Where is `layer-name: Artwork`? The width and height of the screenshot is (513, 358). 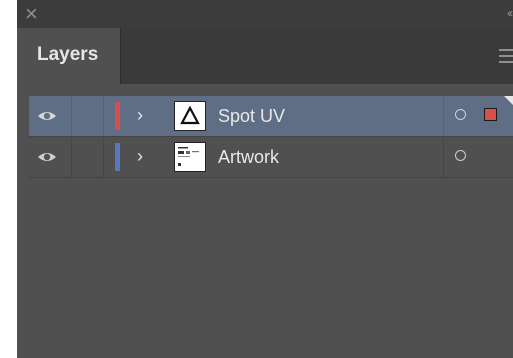
layer-name: Artwork is located at coordinates (248, 157).